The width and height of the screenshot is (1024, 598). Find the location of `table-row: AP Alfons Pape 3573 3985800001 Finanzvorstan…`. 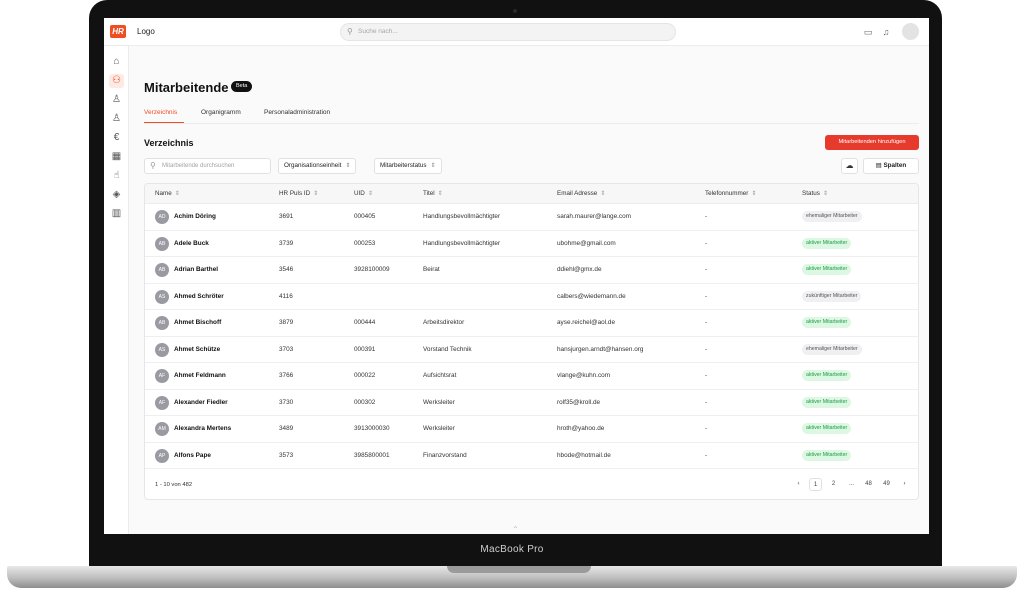

table-row: AP Alfons Pape 3573 3985800001 Finanzvorstan… is located at coordinates (531, 456).